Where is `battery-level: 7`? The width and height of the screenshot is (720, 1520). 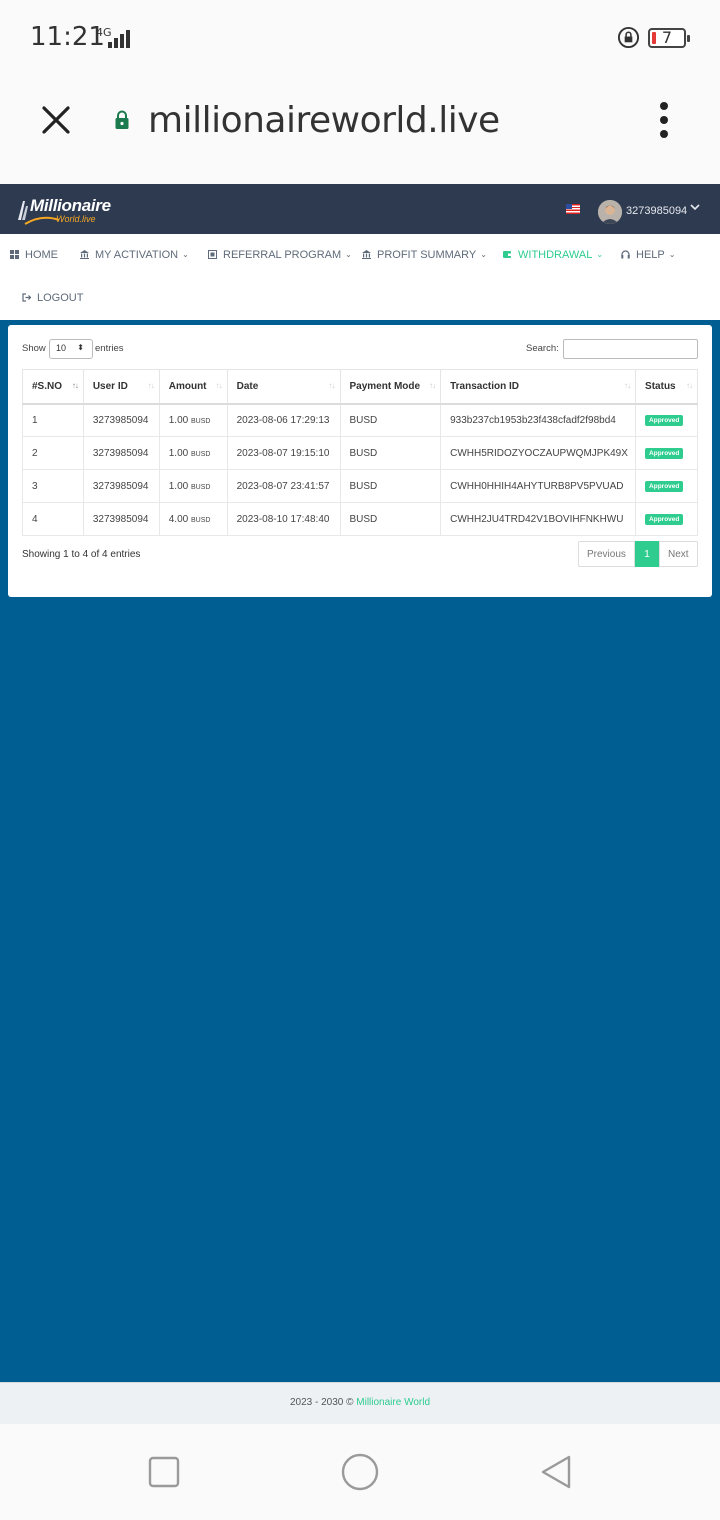
battery-level: 7 is located at coordinates (667, 37).